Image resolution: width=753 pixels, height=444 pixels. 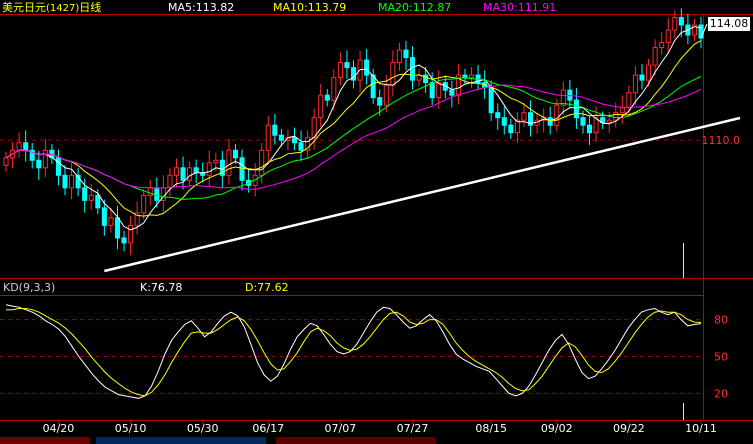 I want to click on x-tick-label: 09/02, so click(x=557, y=428).